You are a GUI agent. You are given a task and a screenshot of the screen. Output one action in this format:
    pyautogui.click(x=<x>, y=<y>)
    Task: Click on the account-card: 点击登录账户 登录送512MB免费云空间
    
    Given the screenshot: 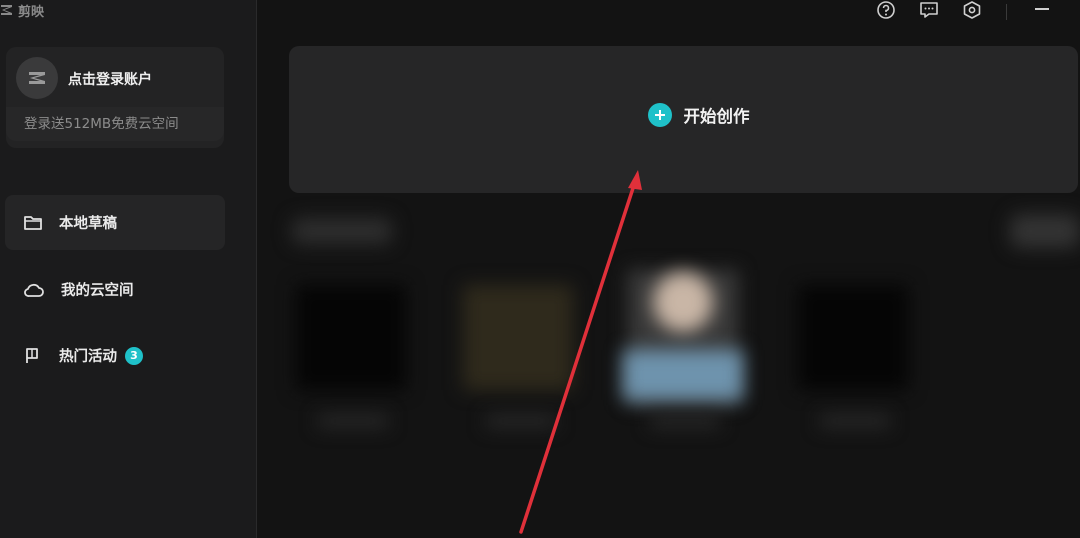 What is the action you would take?
    pyautogui.click(x=115, y=97)
    